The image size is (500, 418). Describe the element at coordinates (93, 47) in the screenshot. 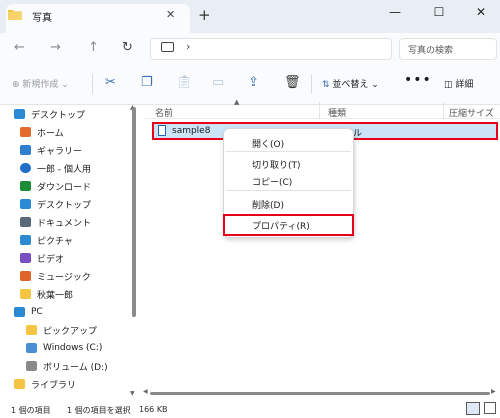

I see `up-button: ↑` at that location.